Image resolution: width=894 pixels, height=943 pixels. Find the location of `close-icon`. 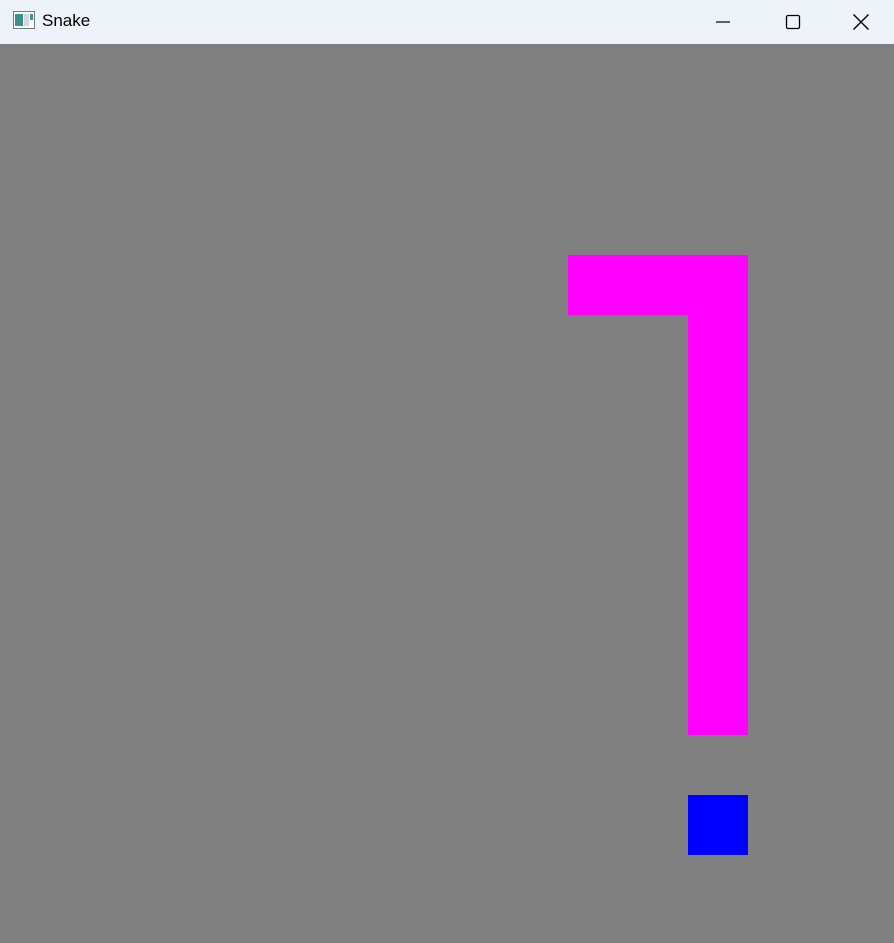

close-icon is located at coordinates (861, 22).